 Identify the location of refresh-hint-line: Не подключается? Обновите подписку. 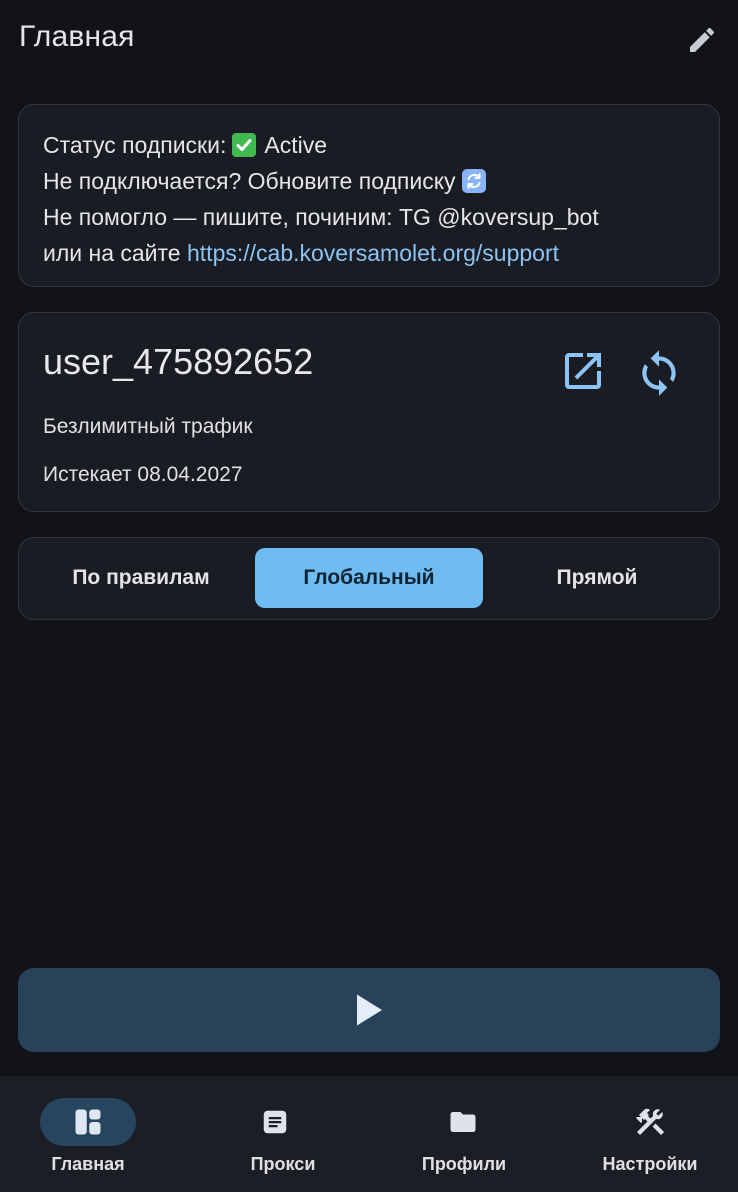
(369, 181).